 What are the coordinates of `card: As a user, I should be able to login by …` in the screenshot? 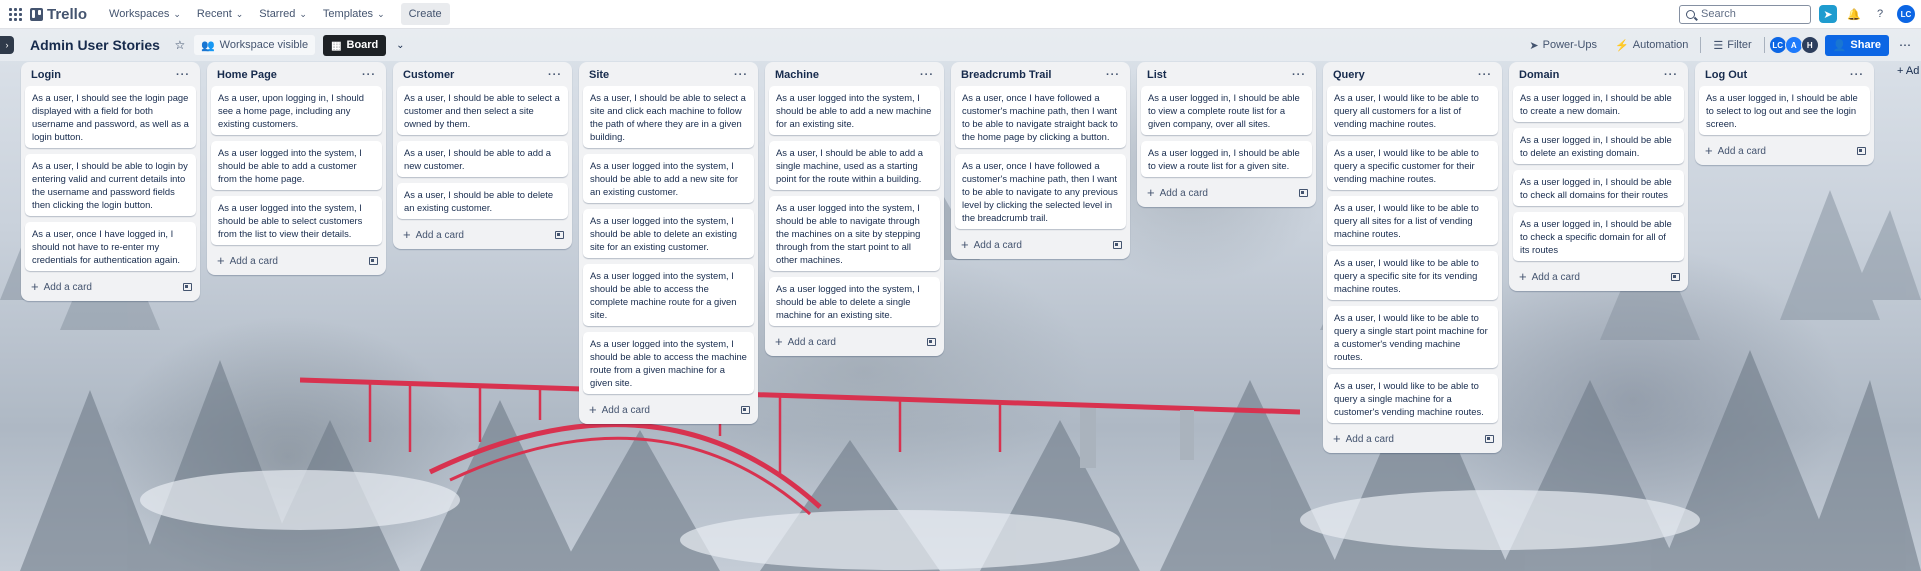 It's located at (110, 185).